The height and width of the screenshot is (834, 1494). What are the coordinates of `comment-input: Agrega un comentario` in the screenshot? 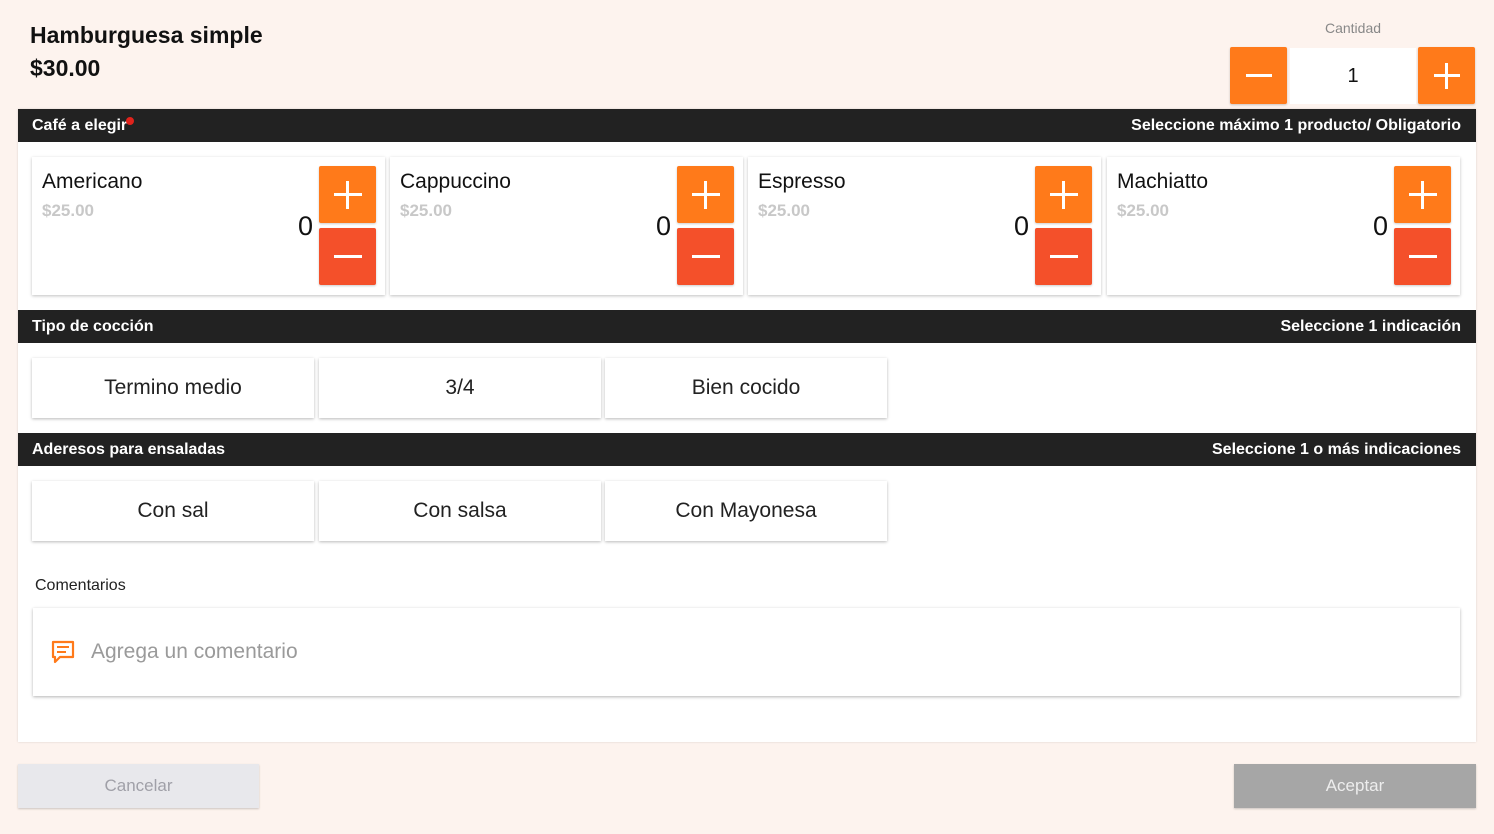 It's located at (746, 652).